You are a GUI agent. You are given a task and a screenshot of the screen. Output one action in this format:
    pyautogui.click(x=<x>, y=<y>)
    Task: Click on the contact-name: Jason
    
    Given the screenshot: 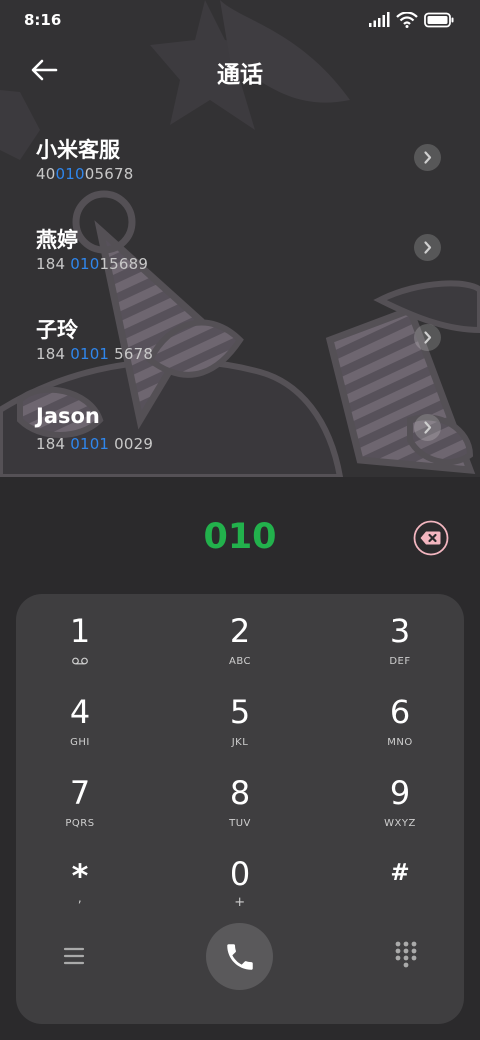 What is the action you would take?
    pyautogui.click(x=68, y=416)
    